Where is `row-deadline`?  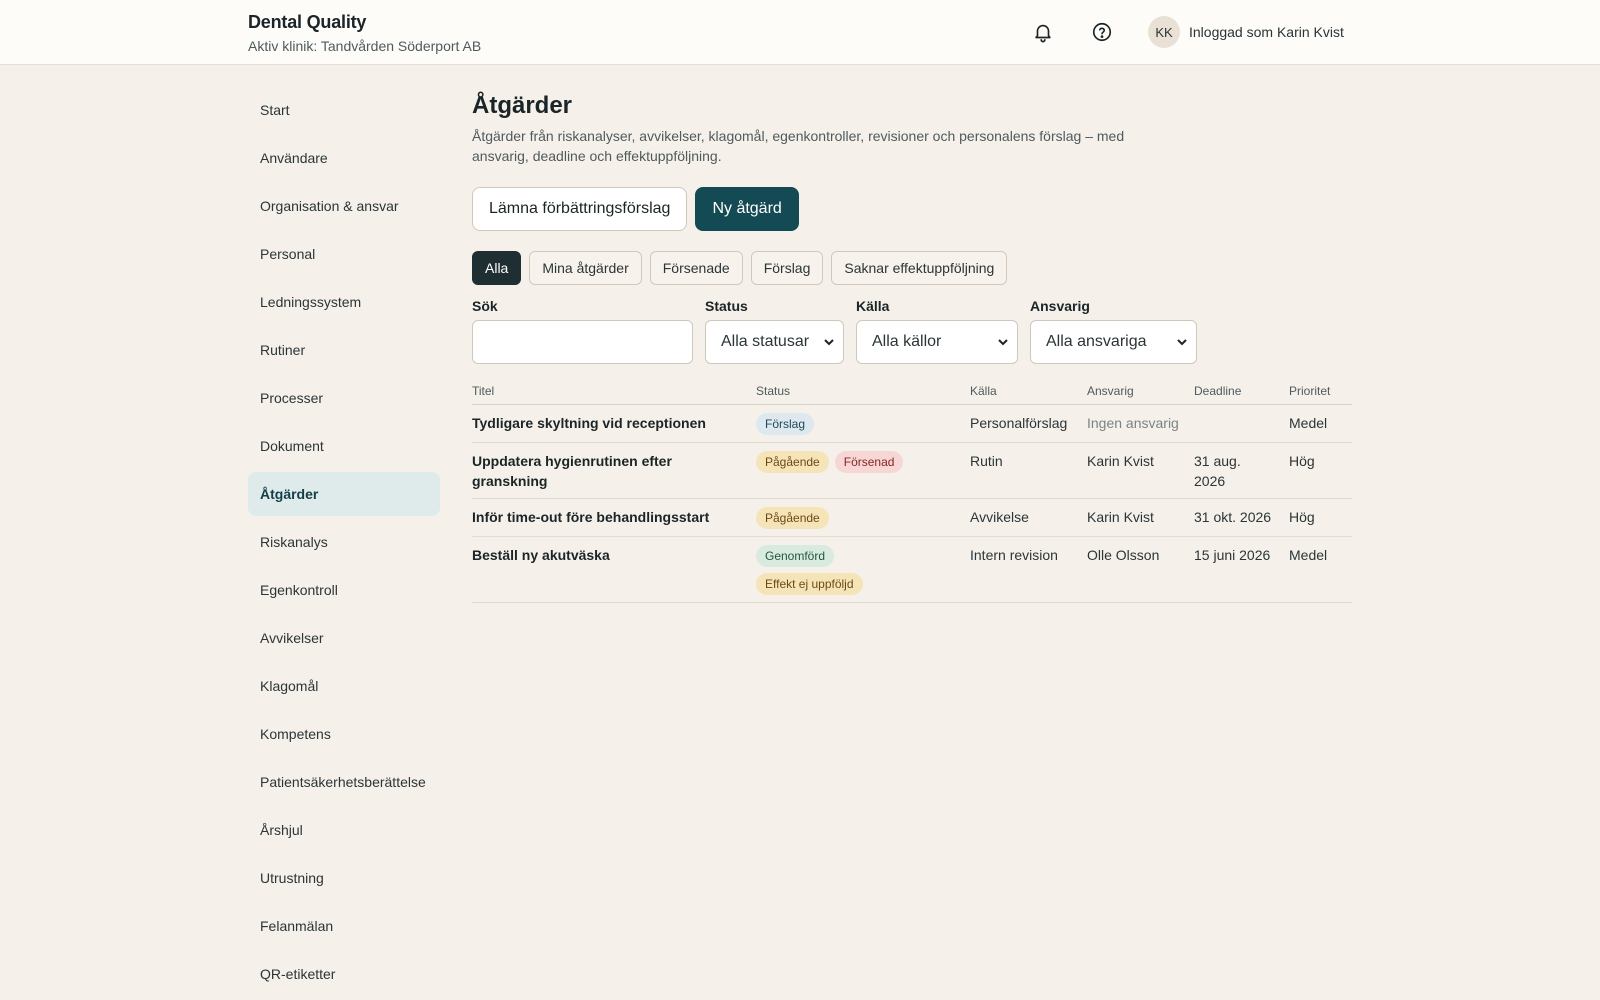
row-deadline is located at coordinates (1241, 423).